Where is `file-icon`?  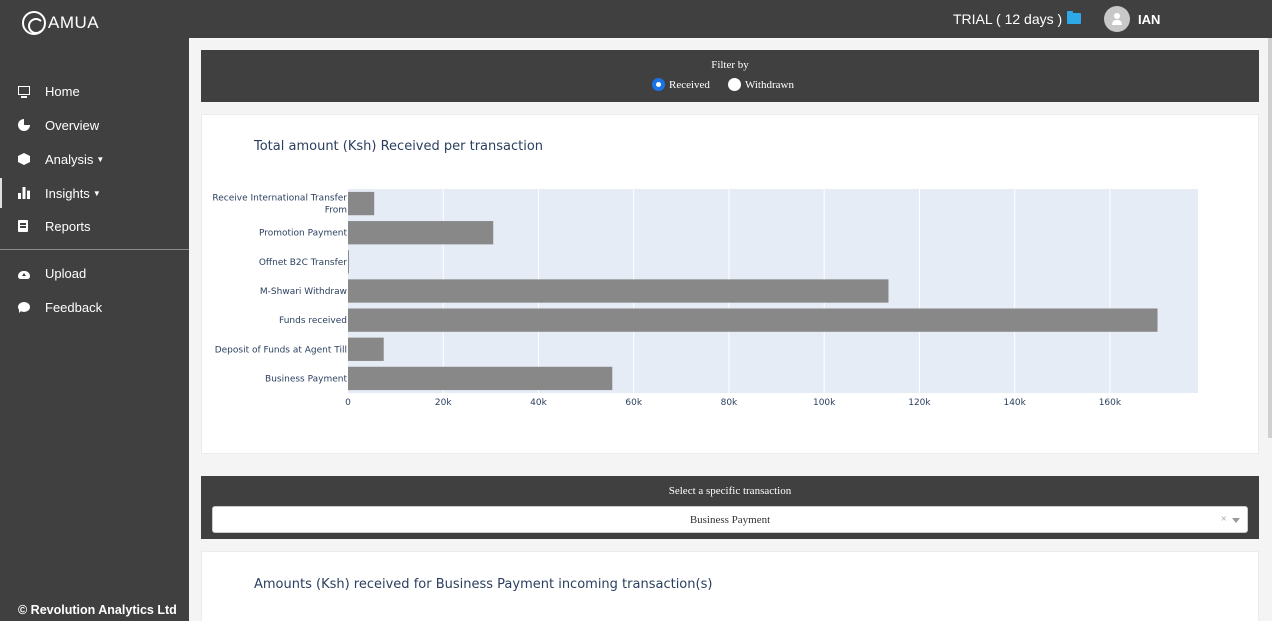
file-icon is located at coordinates (23, 226).